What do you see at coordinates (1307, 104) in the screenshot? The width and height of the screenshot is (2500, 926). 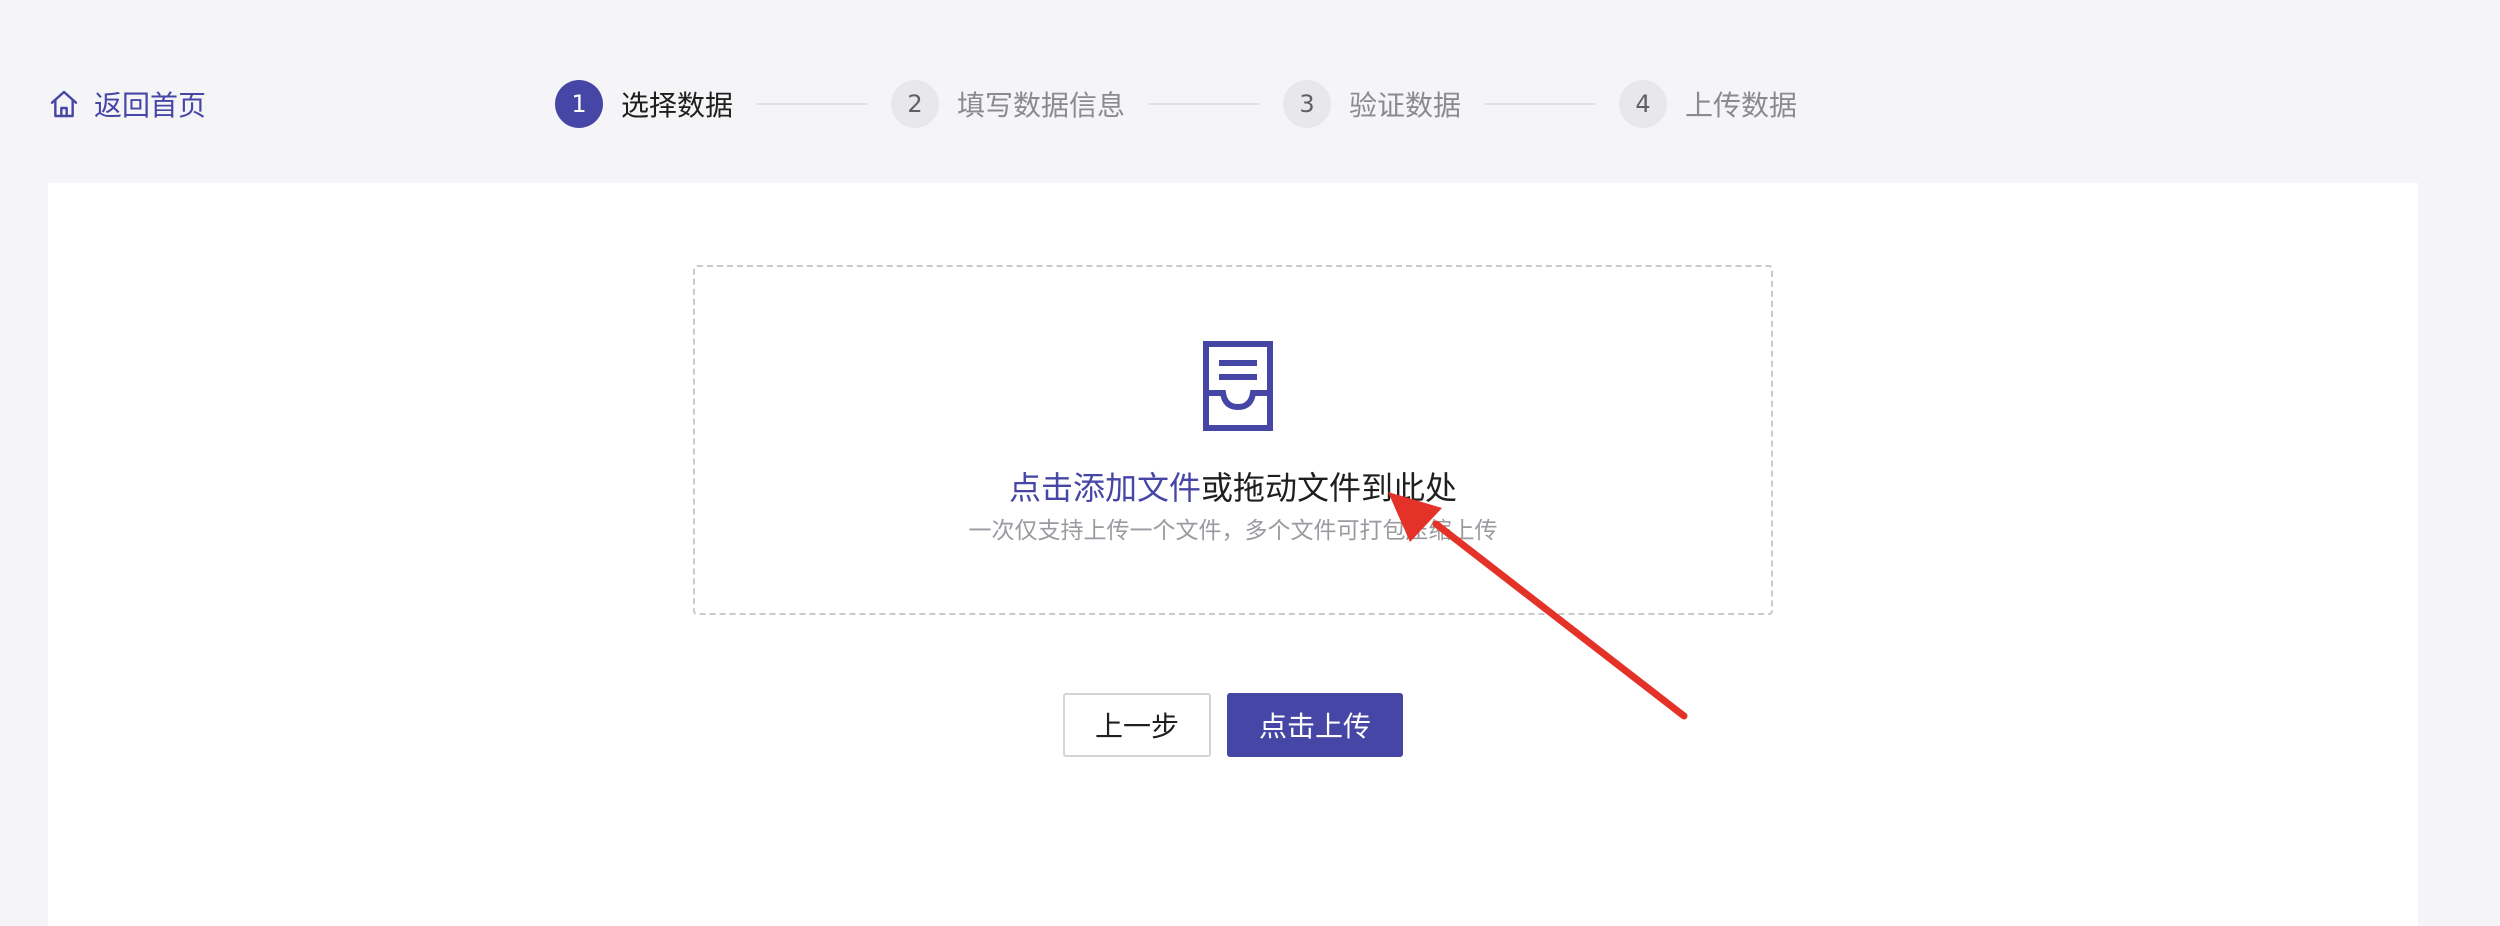 I see `step-number: 3` at bounding box center [1307, 104].